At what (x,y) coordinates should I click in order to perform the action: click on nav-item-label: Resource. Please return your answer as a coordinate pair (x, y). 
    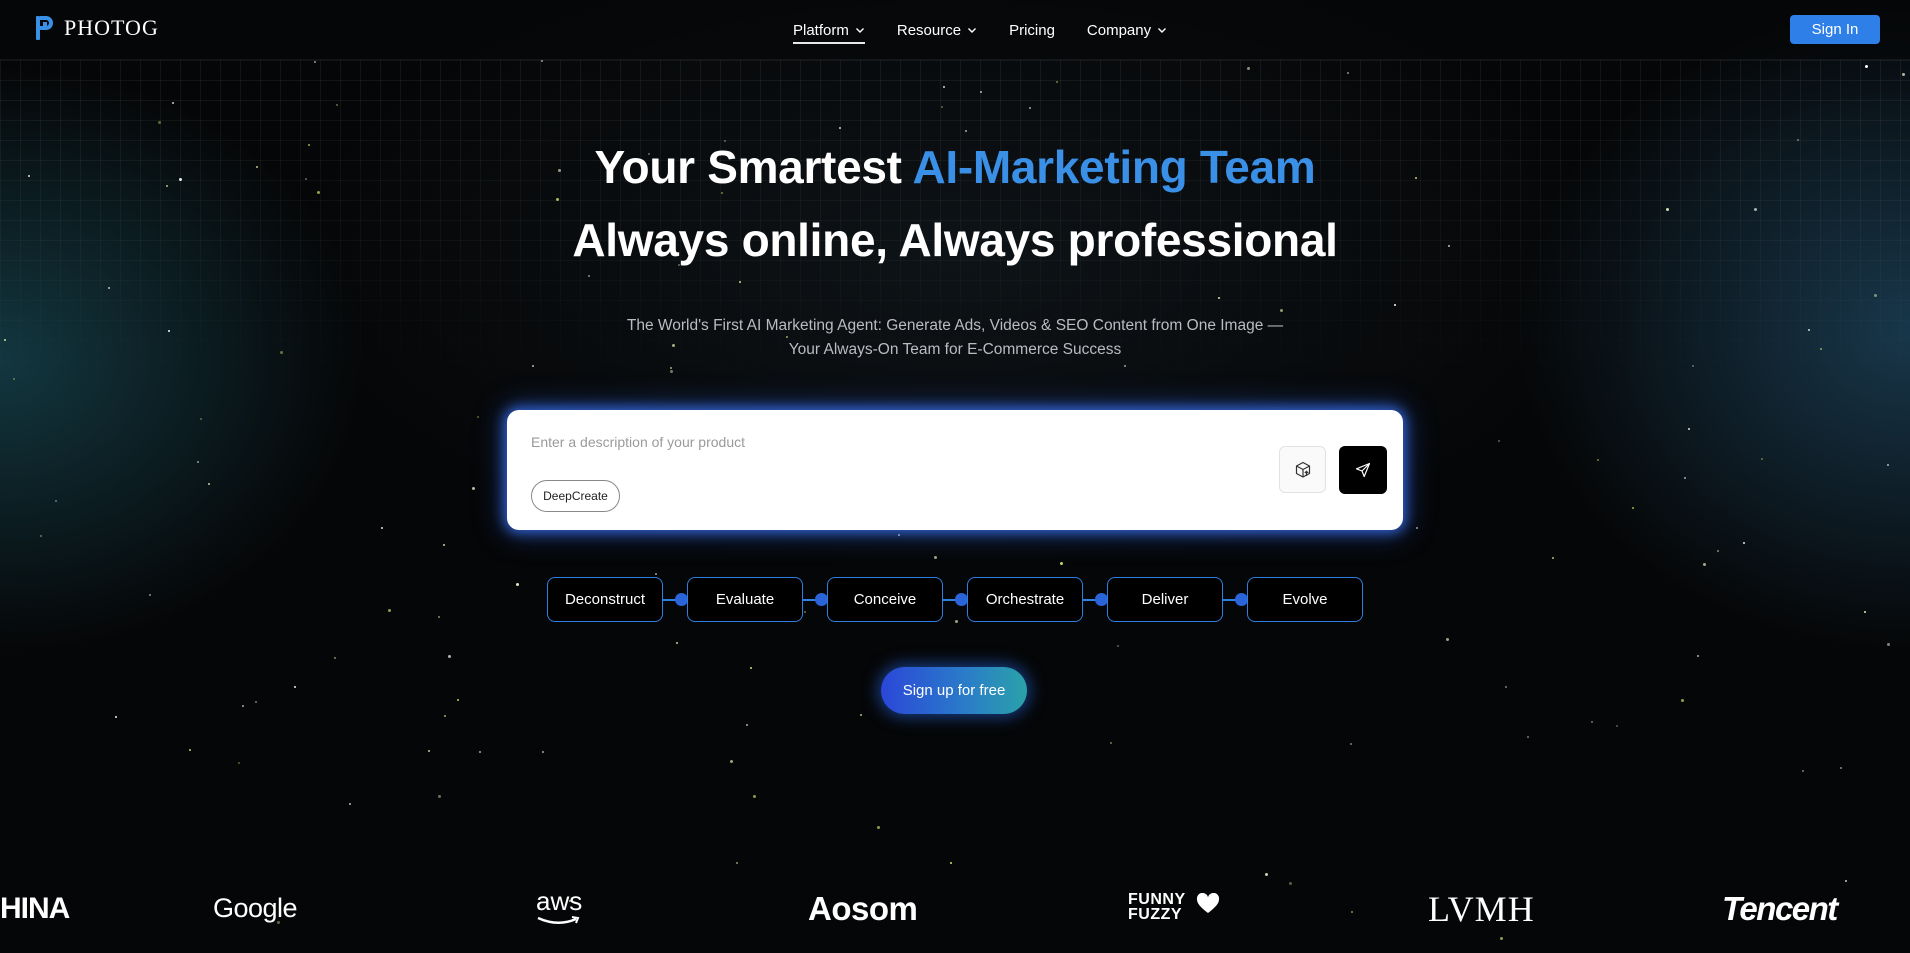
    Looking at the image, I should click on (929, 30).